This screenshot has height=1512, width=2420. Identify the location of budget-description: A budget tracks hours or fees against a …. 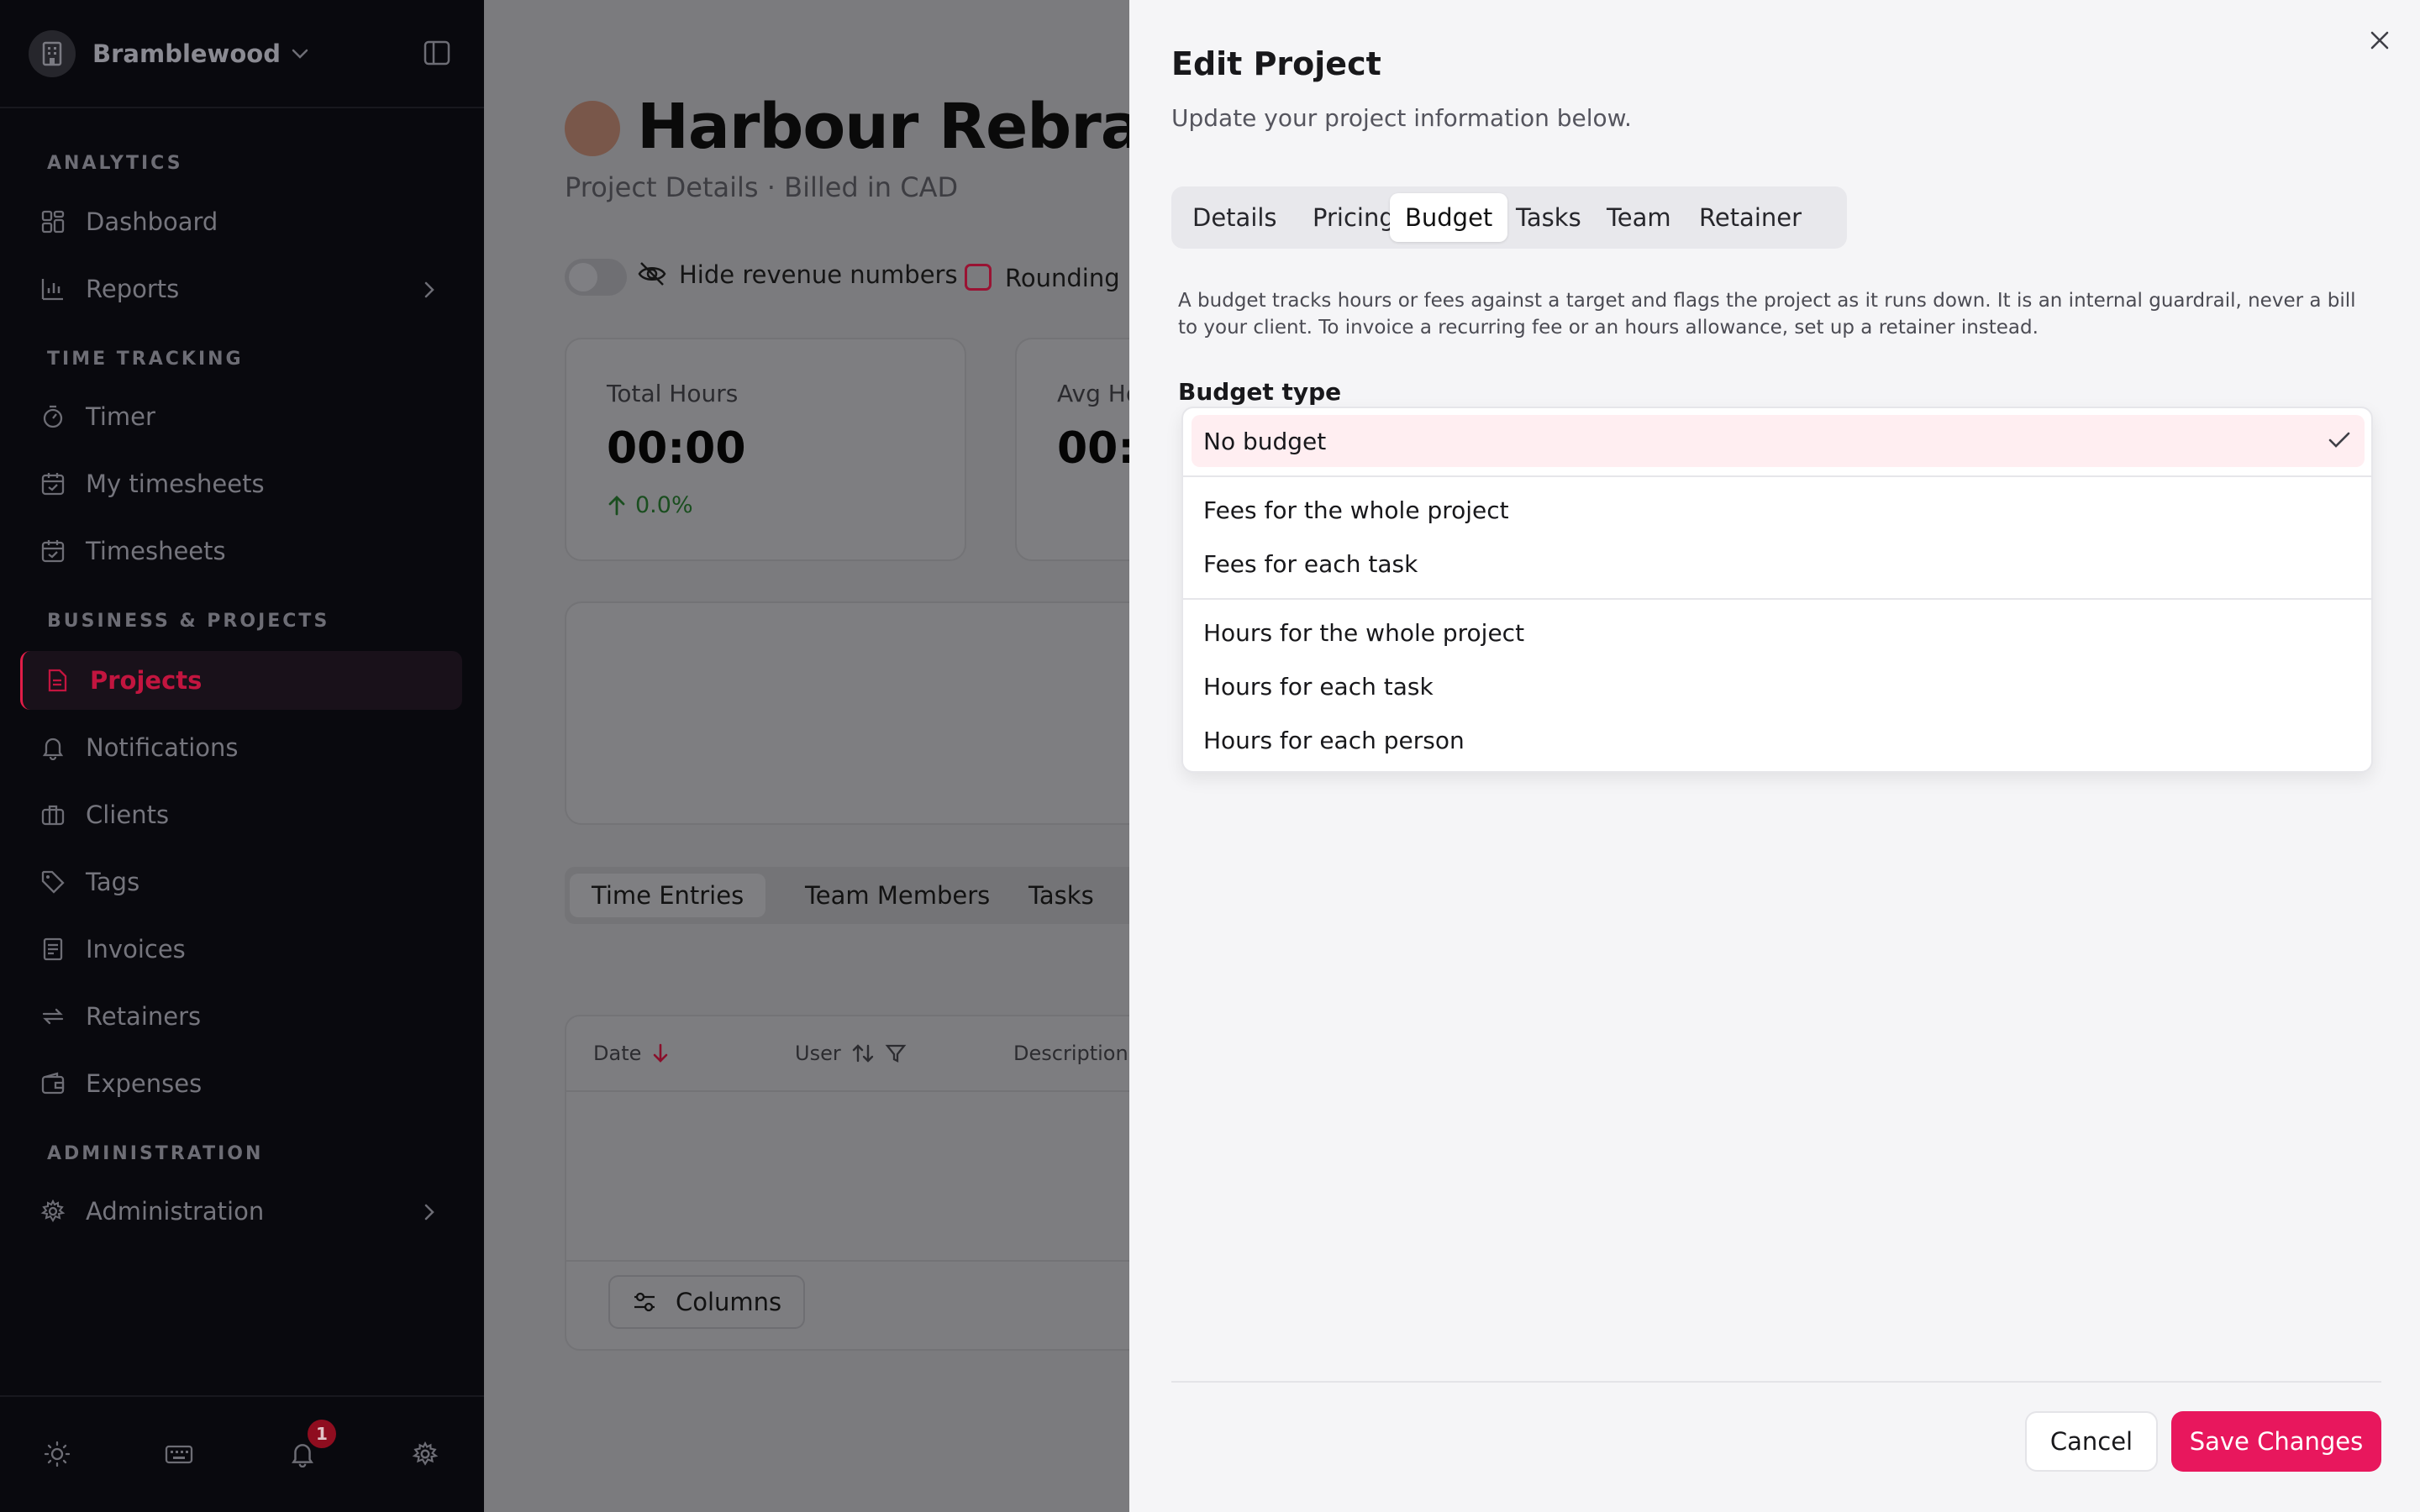
(1767, 314).